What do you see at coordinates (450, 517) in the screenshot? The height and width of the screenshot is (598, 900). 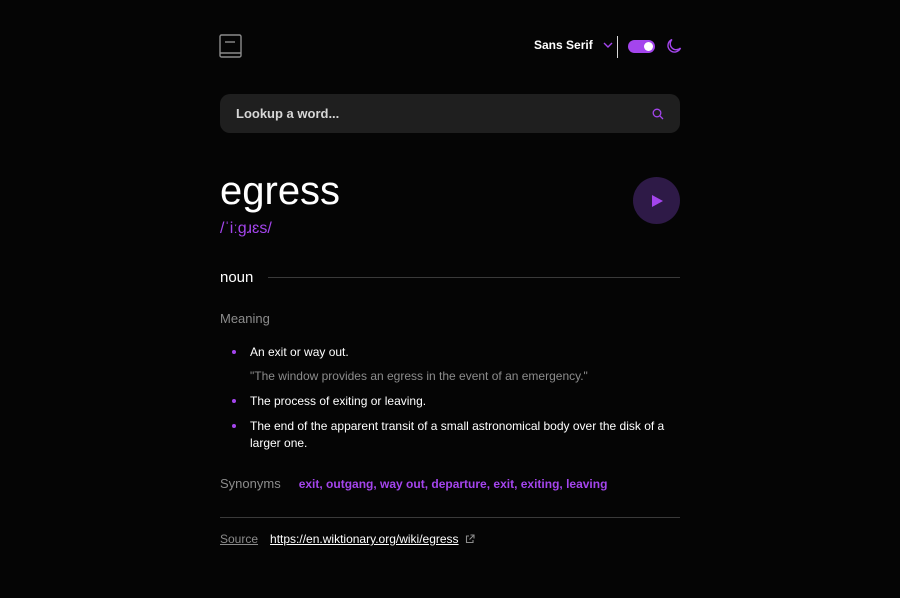 I see `footer-divider` at bounding box center [450, 517].